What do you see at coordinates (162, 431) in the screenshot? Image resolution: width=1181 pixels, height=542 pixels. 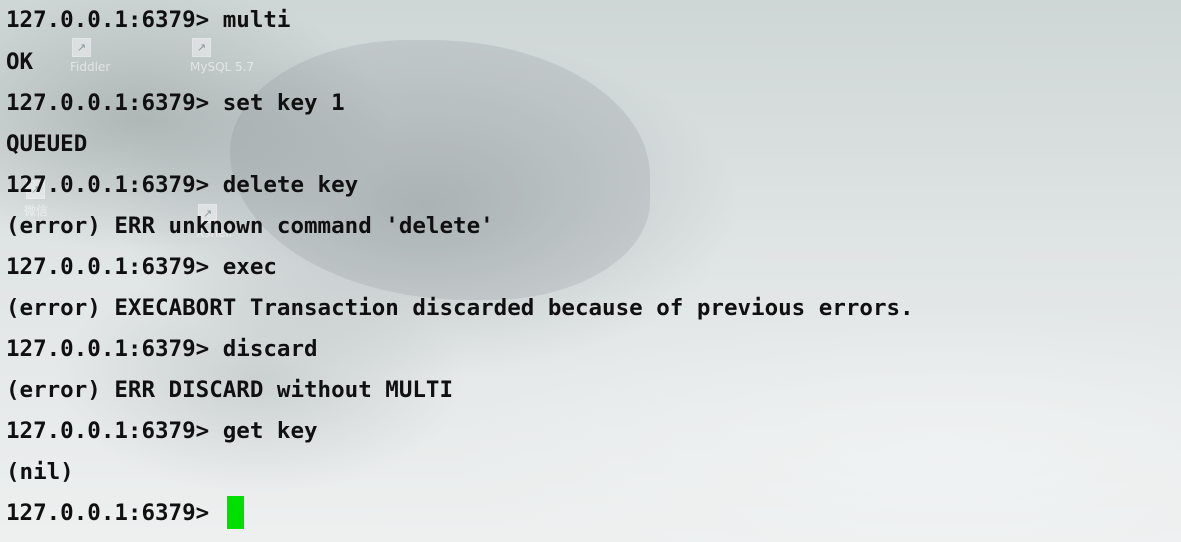 I see `terminal-line: 127.0.0.1:6379> get key` at bounding box center [162, 431].